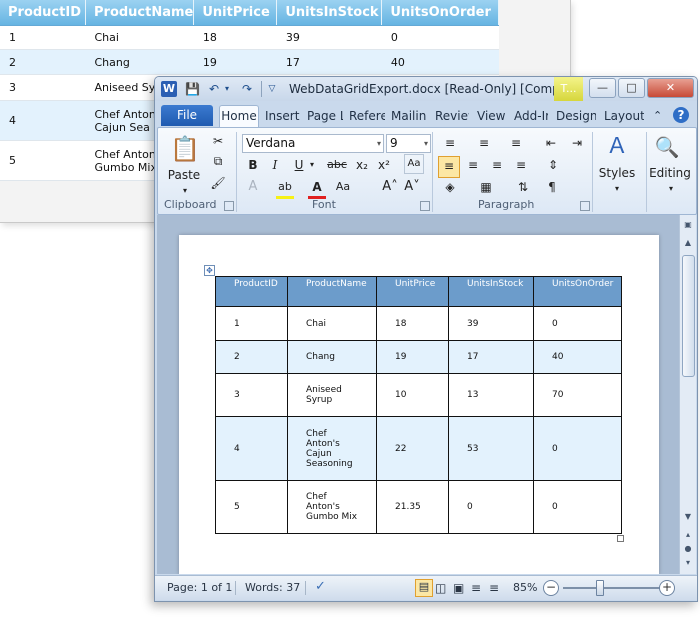  I want to click on italic-button: I, so click(275, 165).